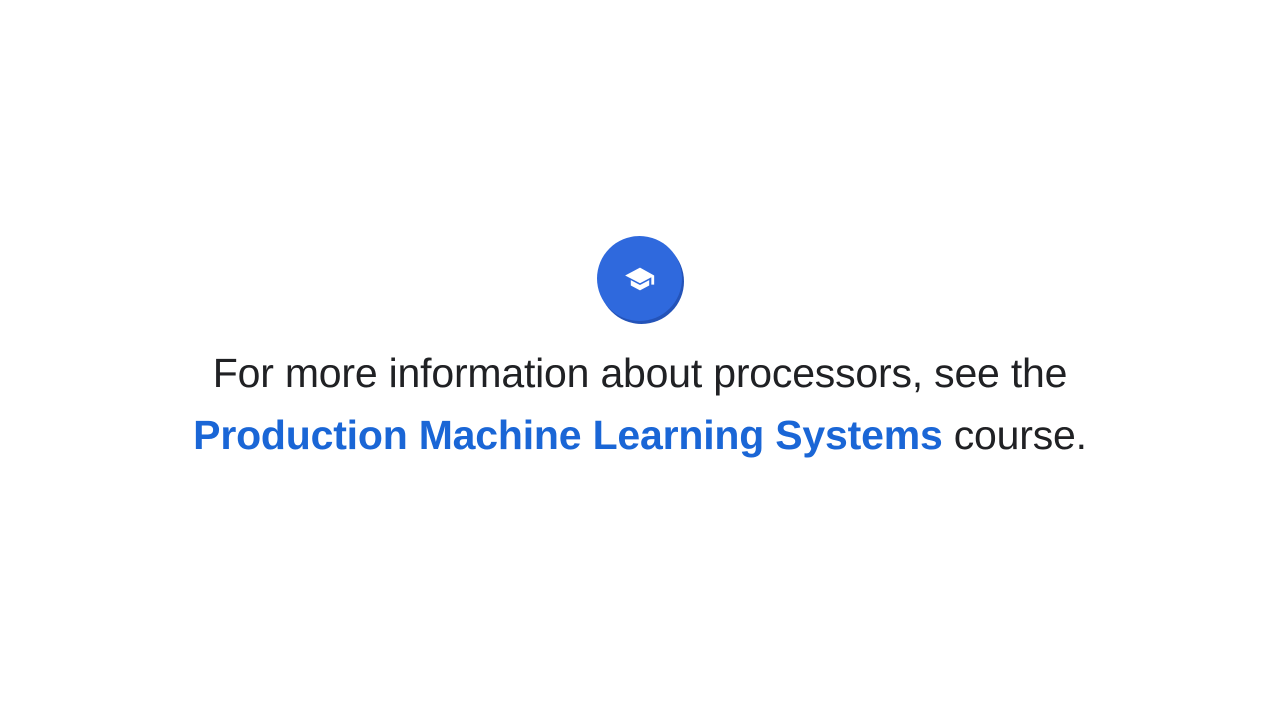 Image resolution: width=1280 pixels, height=720 pixels. Describe the element at coordinates (1014, 435) in the screenshot. I see `message-suffix: course.` at that location.